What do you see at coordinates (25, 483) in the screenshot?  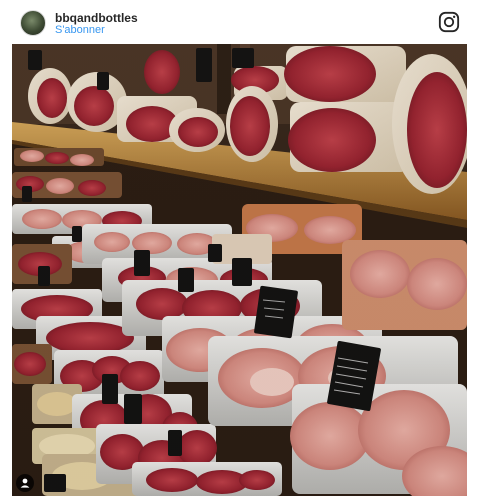 I see `user-tag-icon` at bounding box center [25, 483].